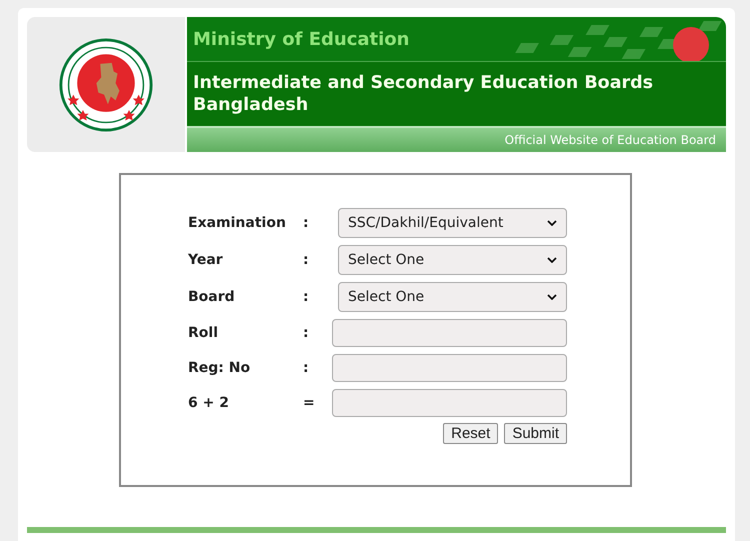  Describe the element at coordinates (535, 433) in the screenshot. I see `form-button: Submit` at that location.